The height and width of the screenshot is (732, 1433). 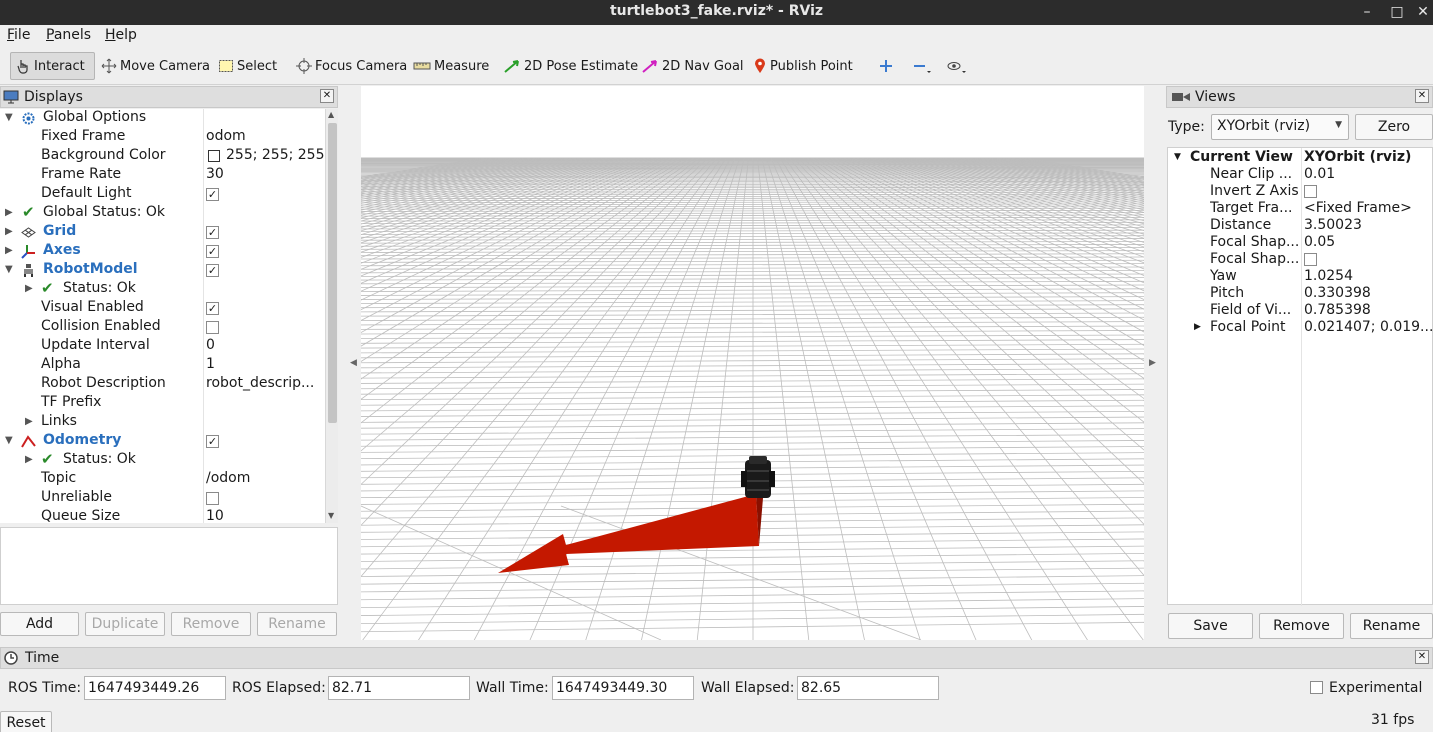 I want to click on scrollbar-thumb, so click(x=332, y=273).